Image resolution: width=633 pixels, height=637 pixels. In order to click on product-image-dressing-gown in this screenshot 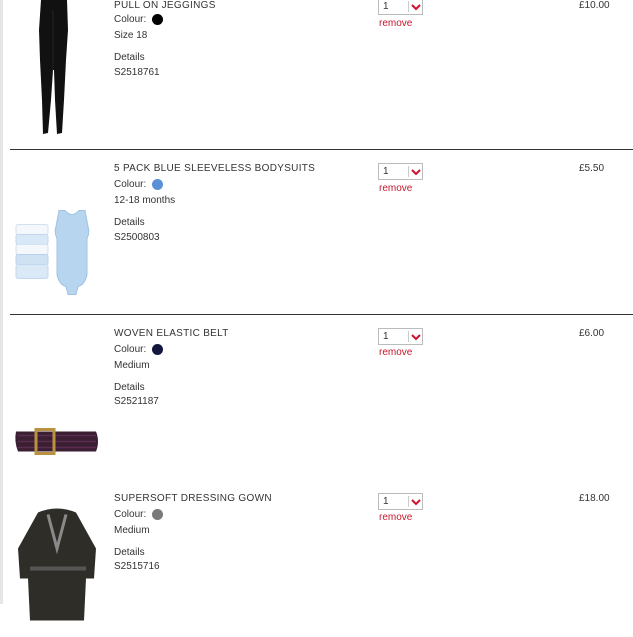, I will do `click(57, 564)`.